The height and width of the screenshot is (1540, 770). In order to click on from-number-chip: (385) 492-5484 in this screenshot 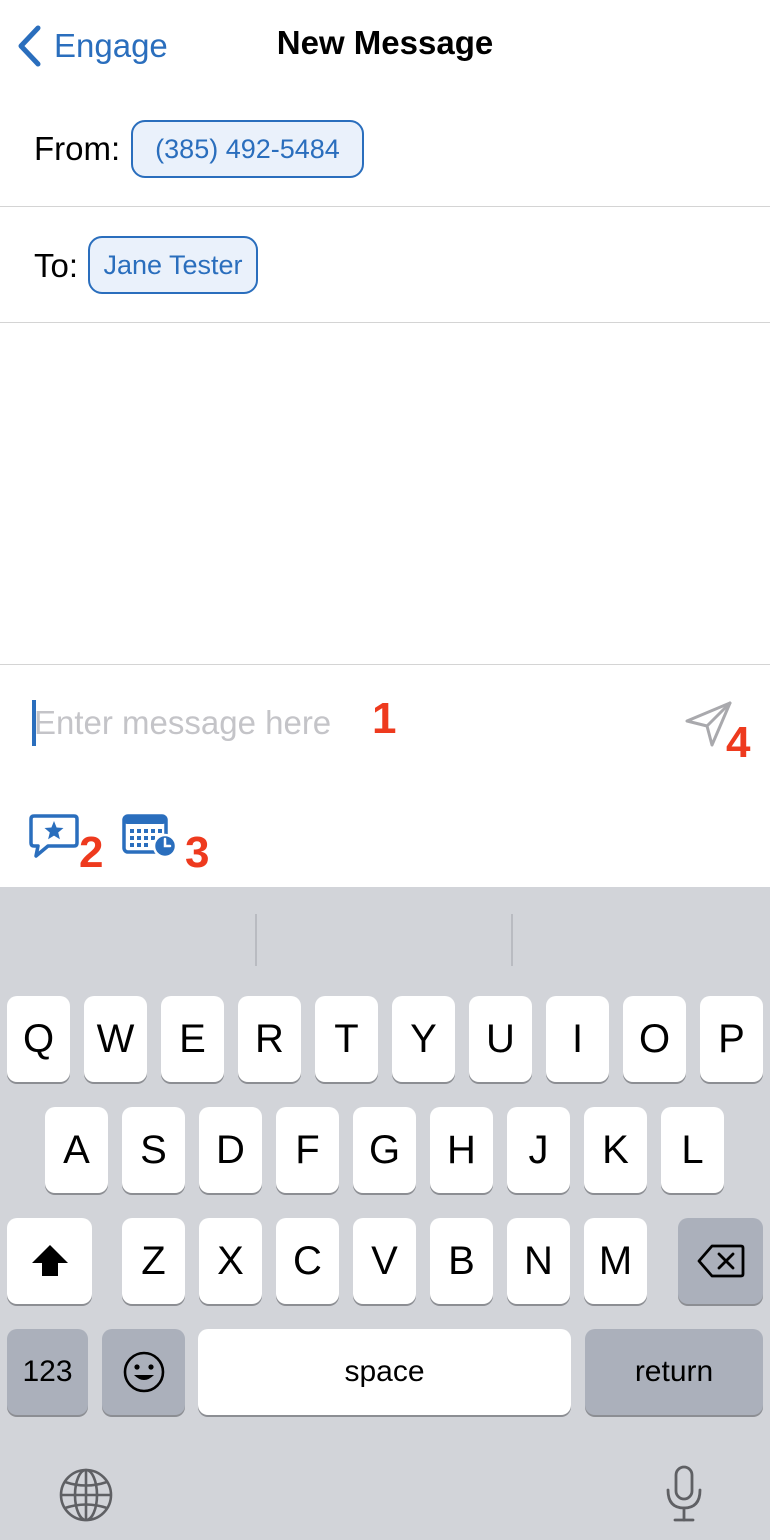, I will do `click(247, 149)`.